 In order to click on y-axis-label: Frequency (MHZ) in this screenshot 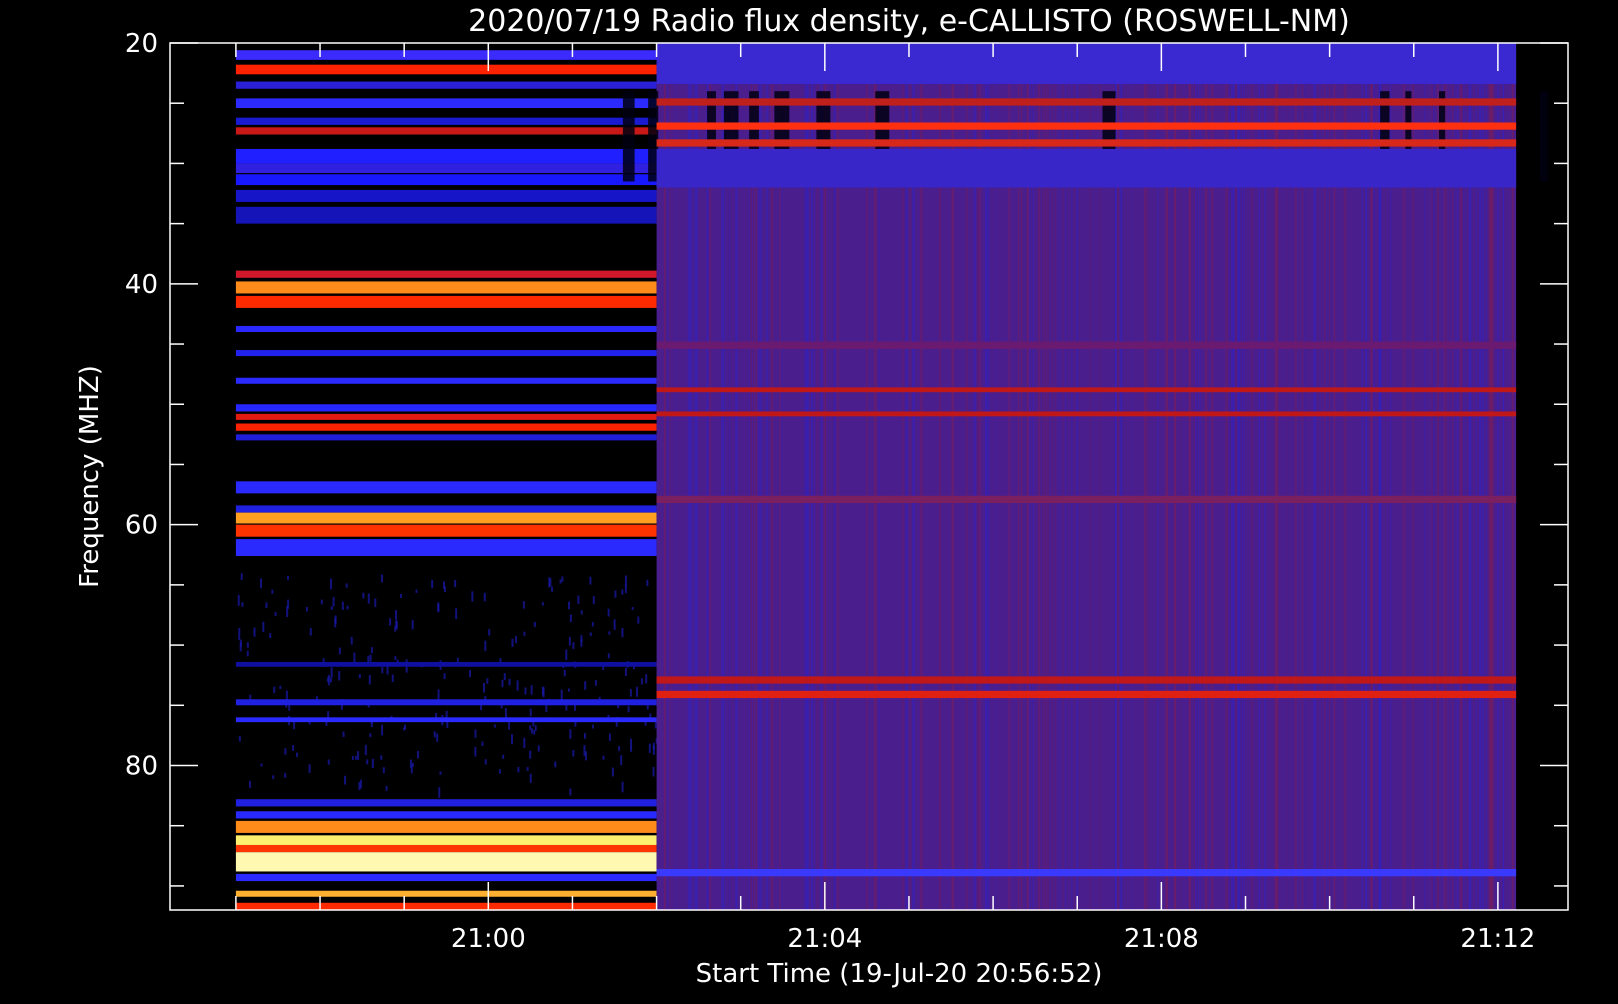, I will do `click(90, 476)`.